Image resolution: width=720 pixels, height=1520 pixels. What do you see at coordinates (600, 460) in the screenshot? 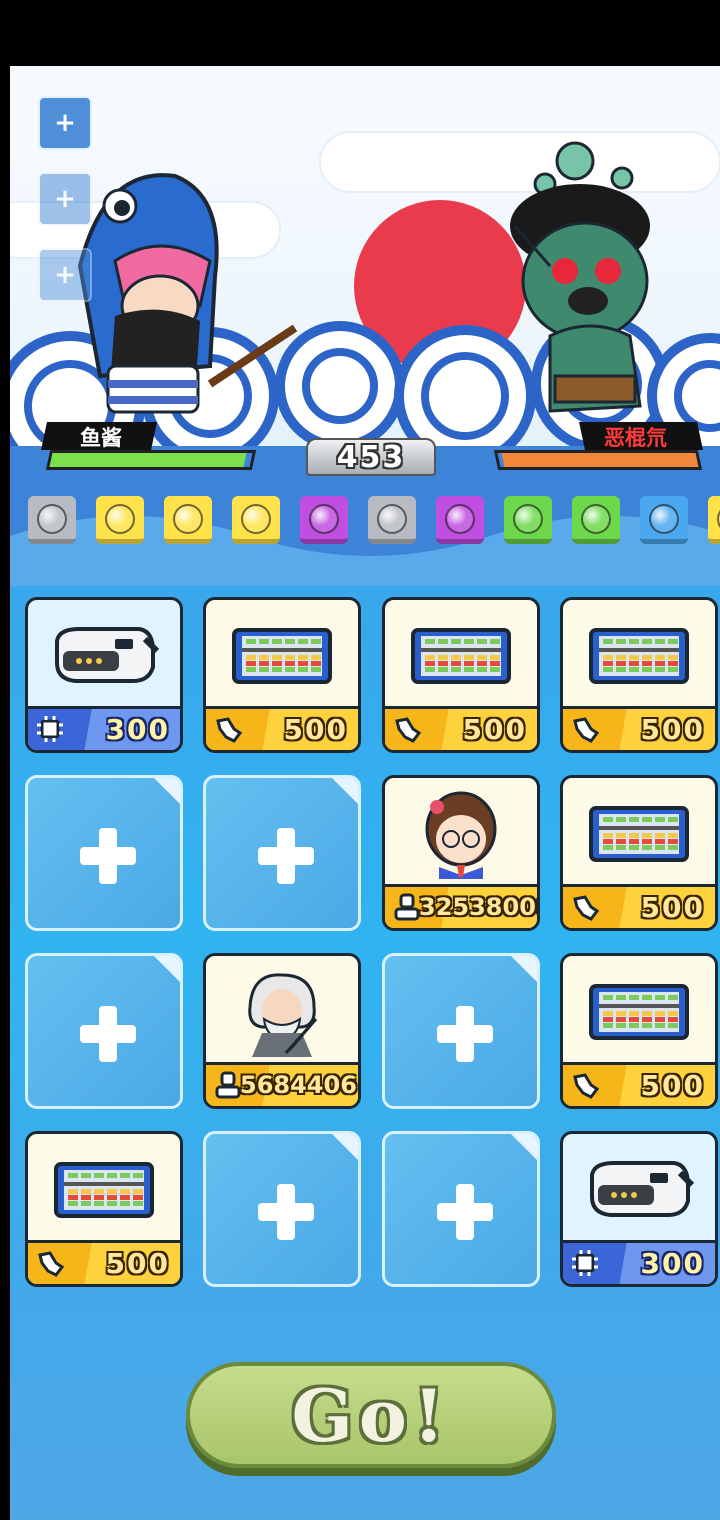
I see `enemy-health-fill` at bounding box center [600, 460].